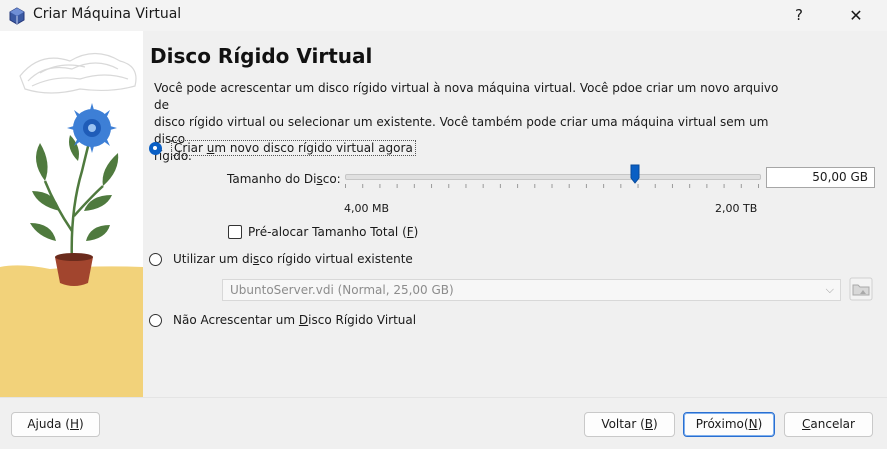 The height and width of the screenshot is (449, 887). I want to click on disk-size-label: Tamanho do Disco:, so click(284, 179).